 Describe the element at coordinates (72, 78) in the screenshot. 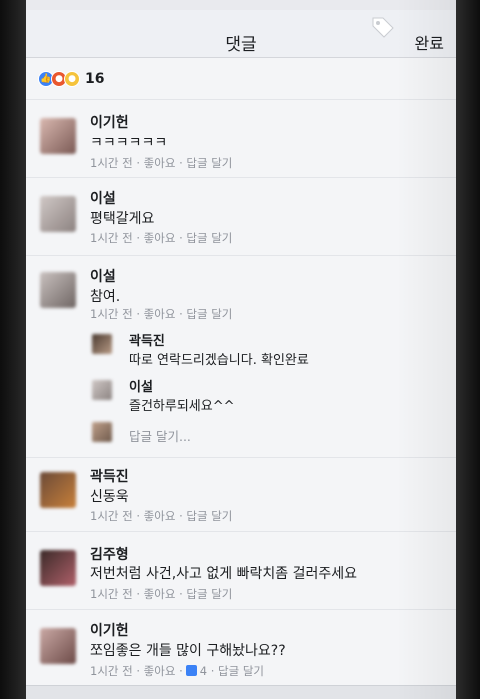

I see `haha-reaction-icon: ●` at that location.